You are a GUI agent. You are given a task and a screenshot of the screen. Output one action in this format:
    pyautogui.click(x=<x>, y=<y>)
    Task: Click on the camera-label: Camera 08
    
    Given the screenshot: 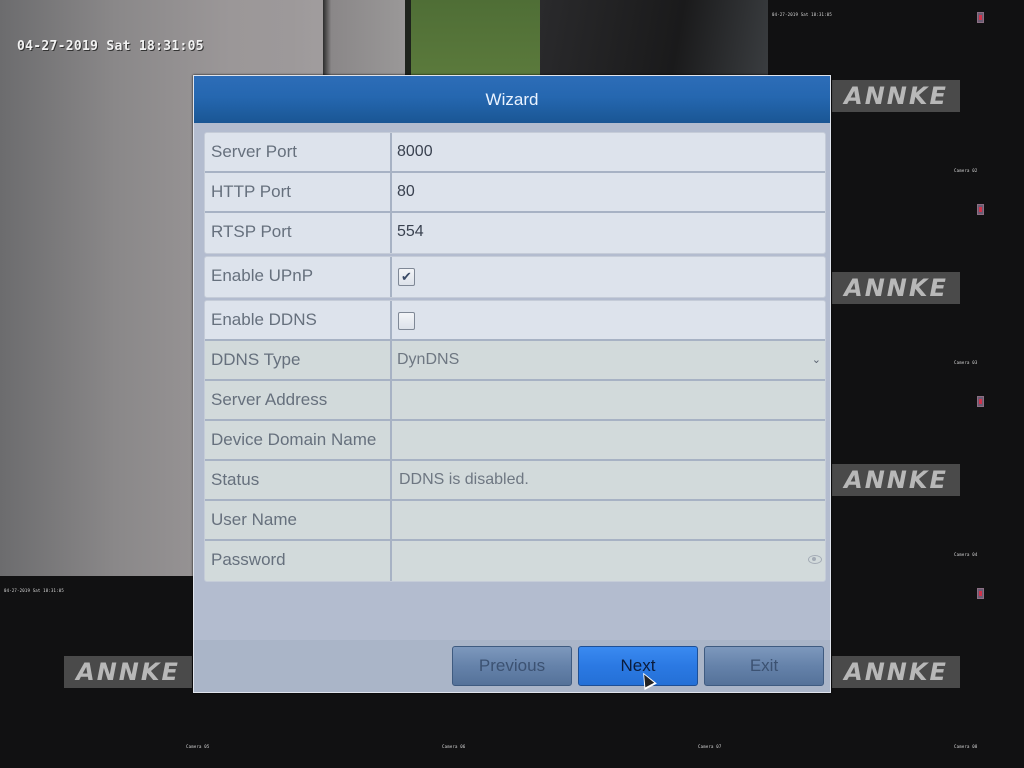 What is the action you would take?
    pyautogui.click(x=966, y=746)
    